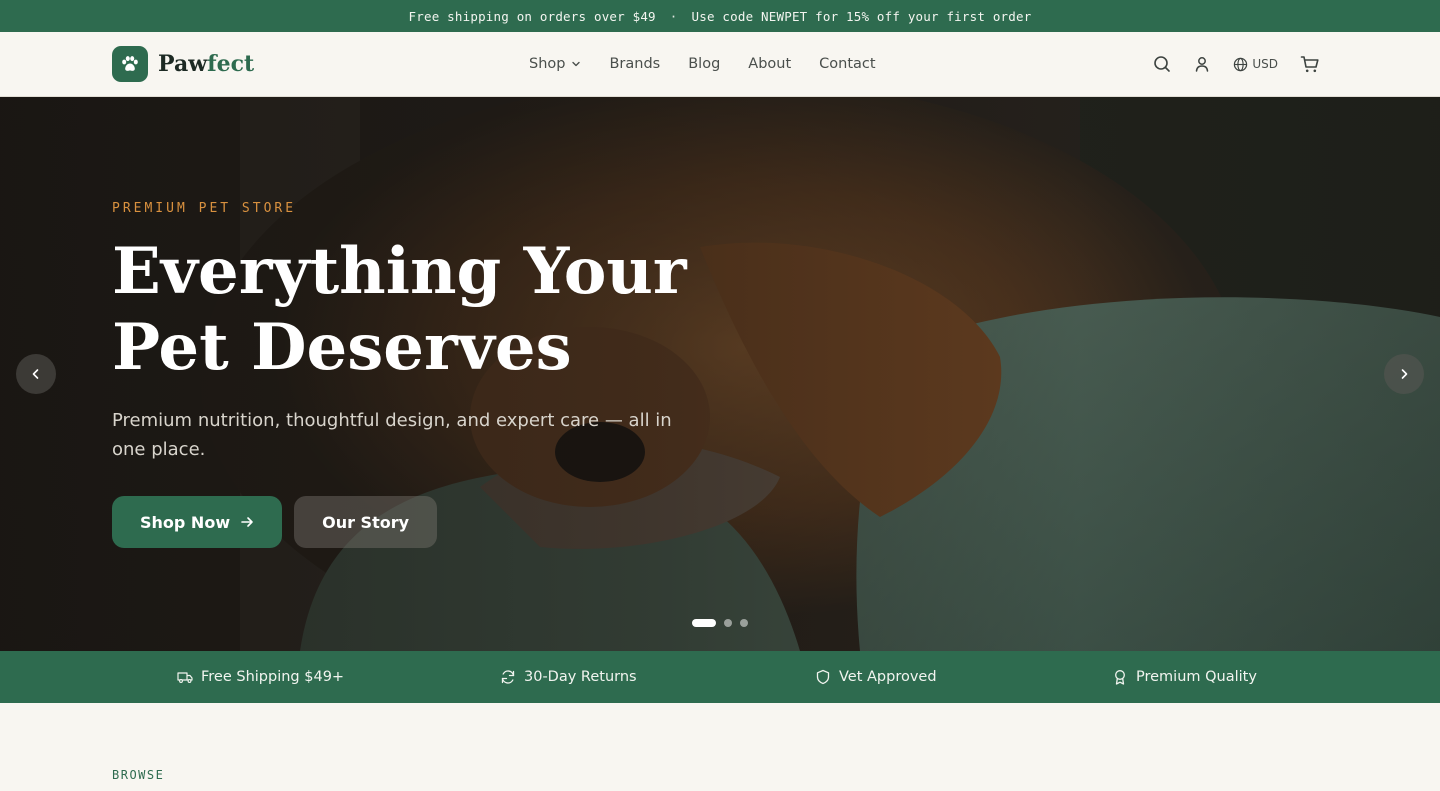  What do you see at coordinates (547, 64) in the screenshot?
I see `nav-shop-label: Shop` at bounding box center [547, 64].